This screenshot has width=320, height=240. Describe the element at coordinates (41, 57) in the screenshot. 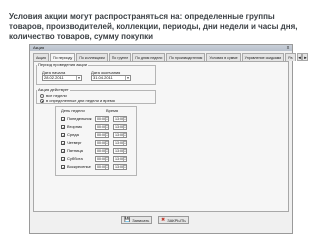

I see `tab-0: Акция` at that location.